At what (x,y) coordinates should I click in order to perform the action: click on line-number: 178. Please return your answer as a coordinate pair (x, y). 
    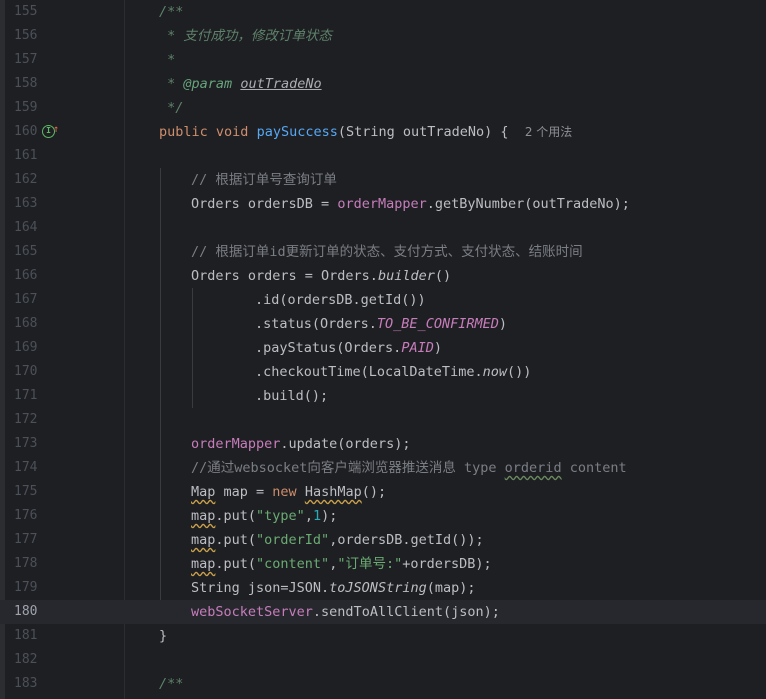
    Looking at the image, I should click on (28, 564).